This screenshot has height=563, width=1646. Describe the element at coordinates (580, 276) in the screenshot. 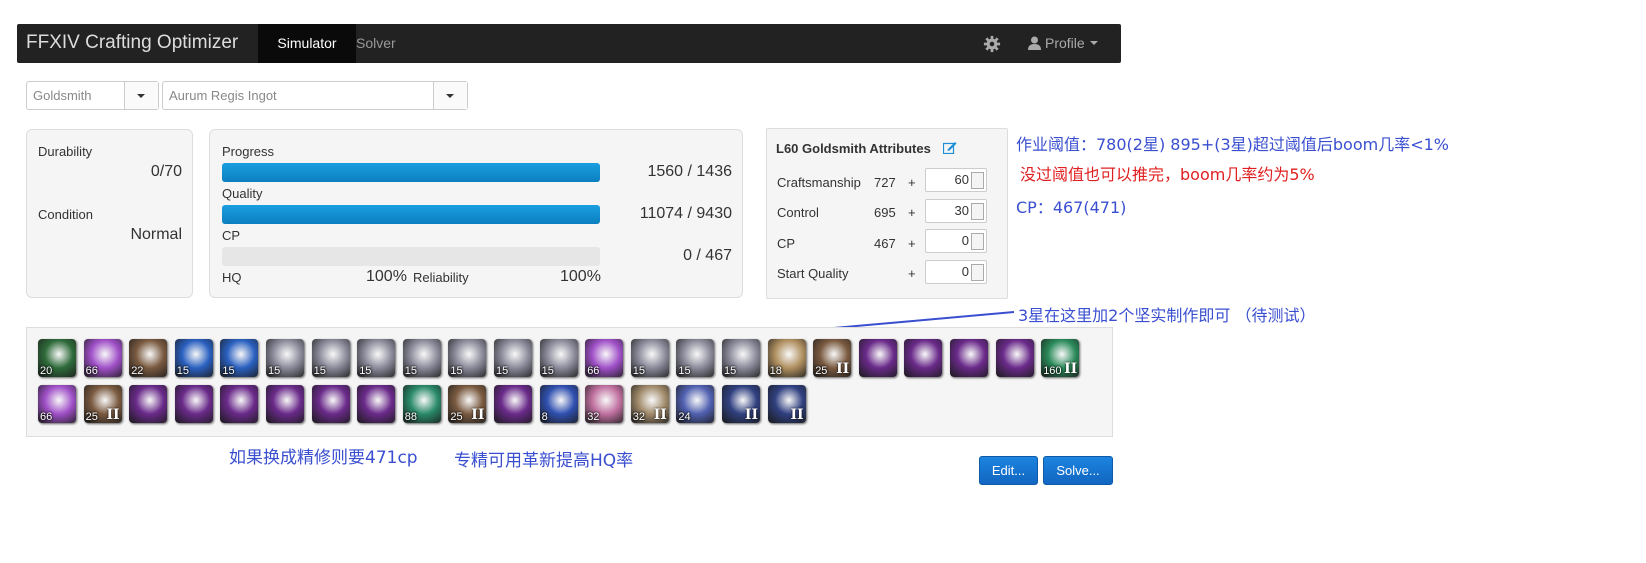

I see `reliability-value: 100%` at that location.